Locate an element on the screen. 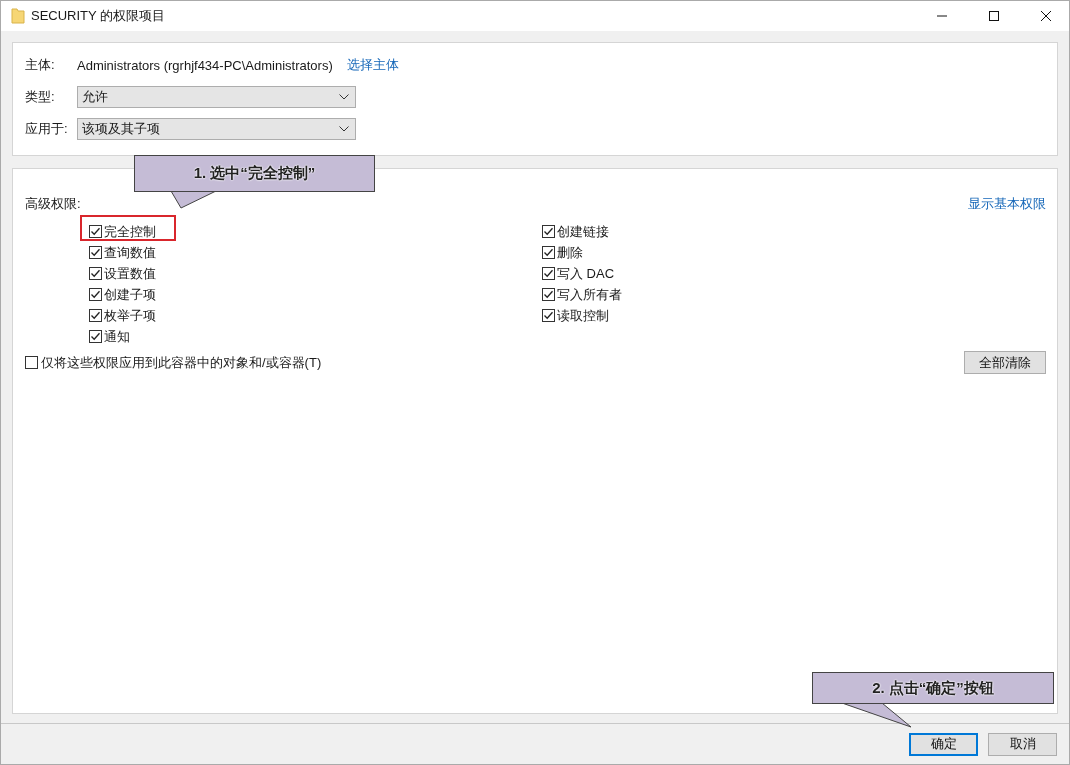 This screenshot has height=765, width=1070. clear-all-button: 全部清除 is located at coordinates (1005, 362).